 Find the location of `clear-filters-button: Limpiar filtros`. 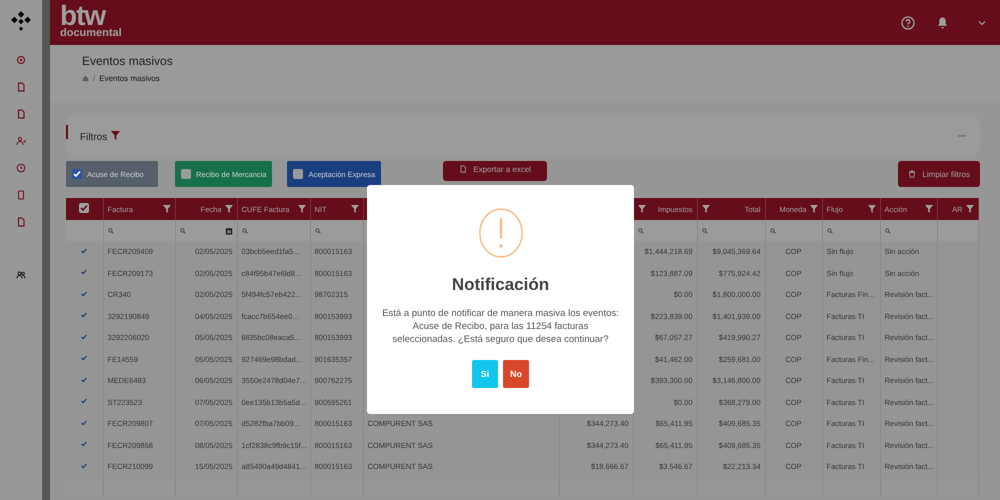

clear-filters-button: Limpiar filtros is located at coordinates (939, 174).